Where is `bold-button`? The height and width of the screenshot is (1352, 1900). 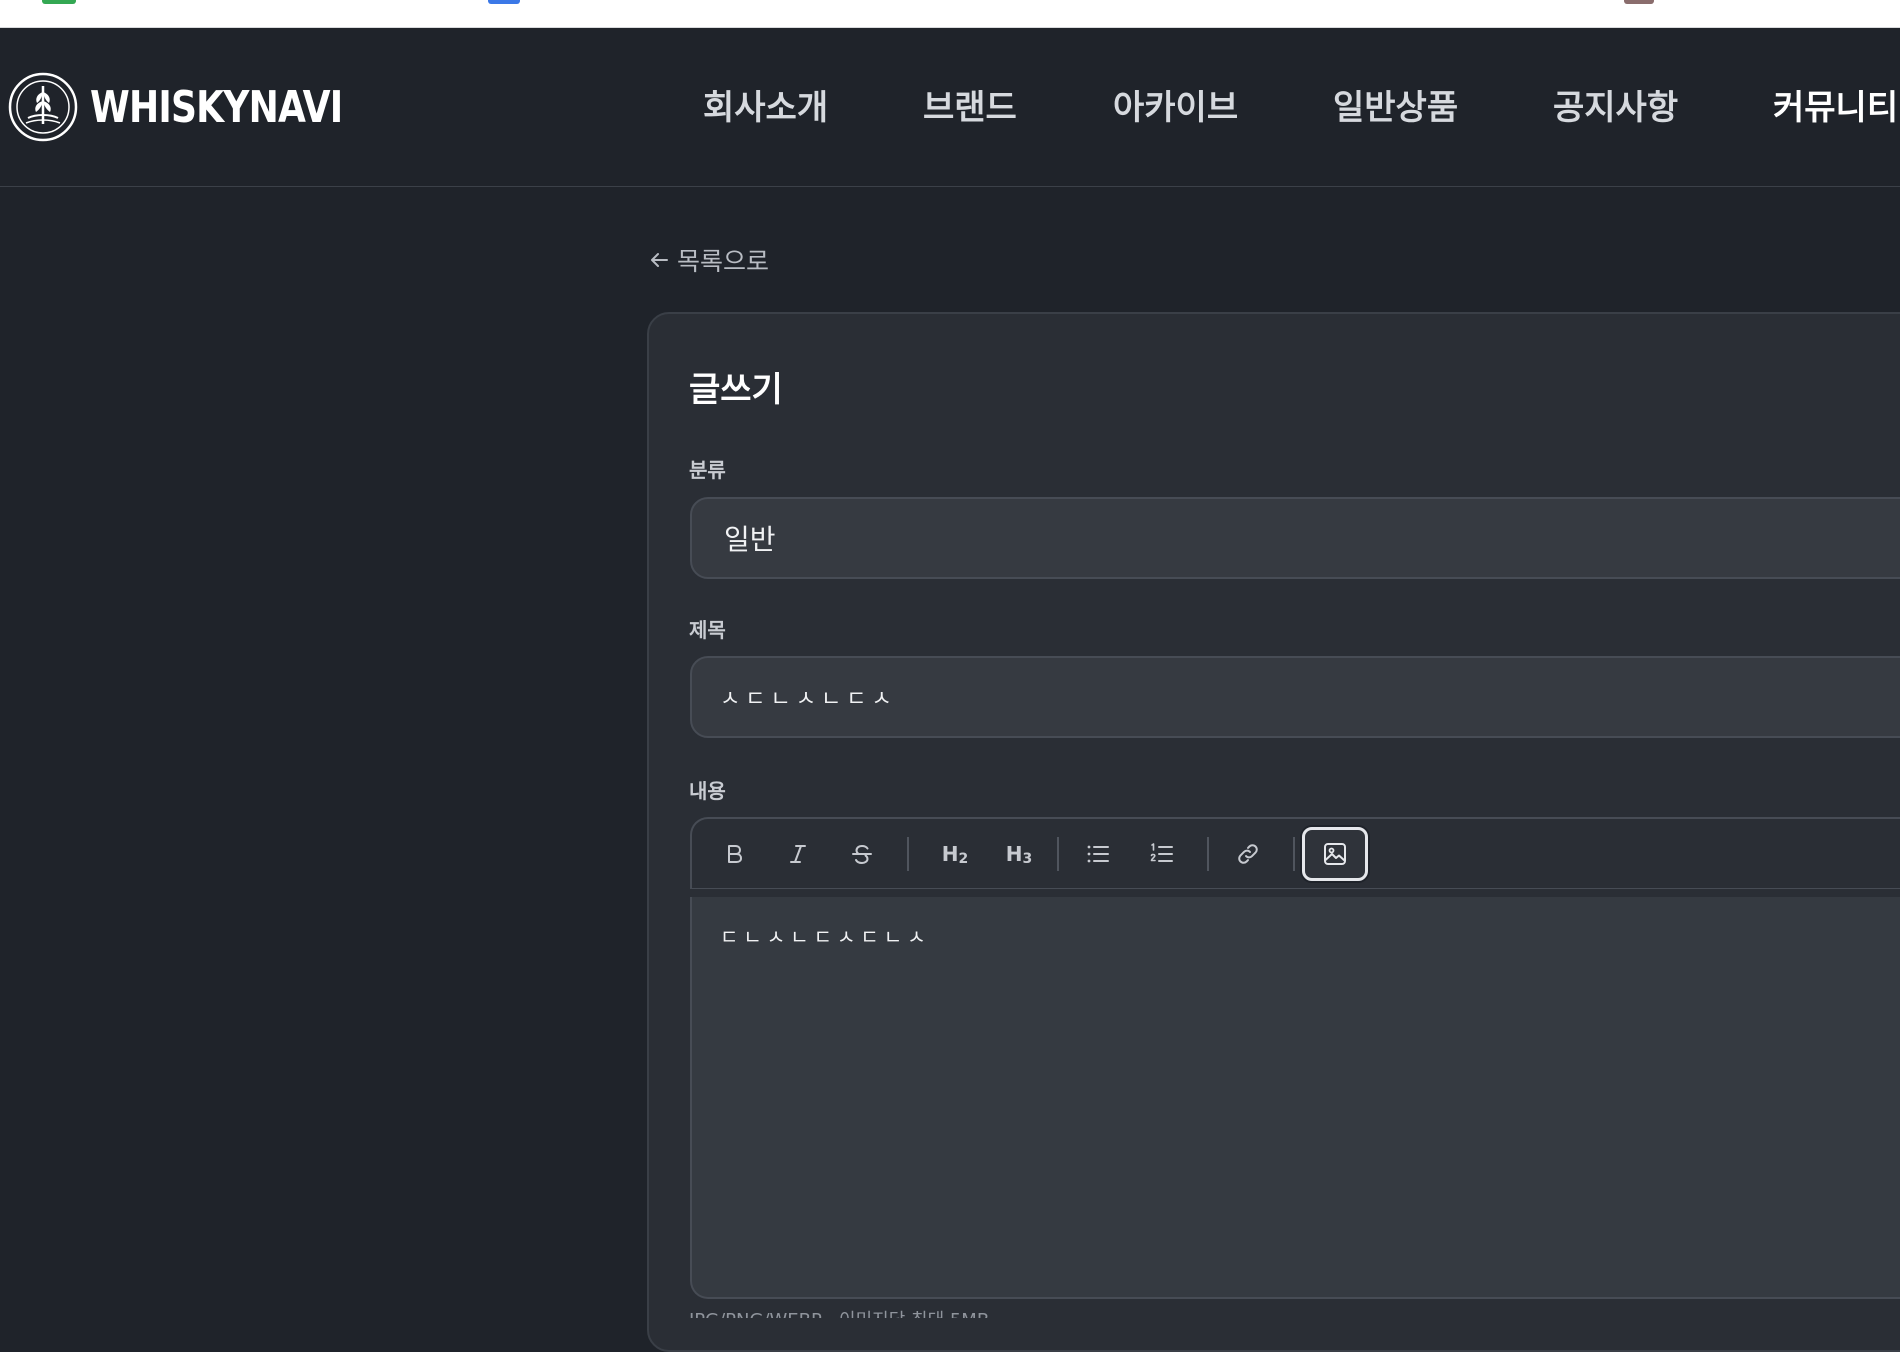
bold-button is located at coordinates (734, 854).